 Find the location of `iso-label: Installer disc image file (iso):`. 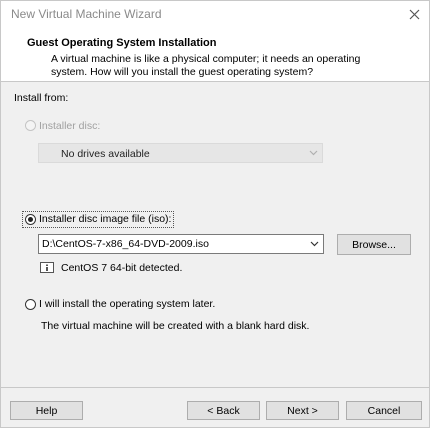

iso-label: Installer disc image file (iso): is located at coordinates (105, 219).